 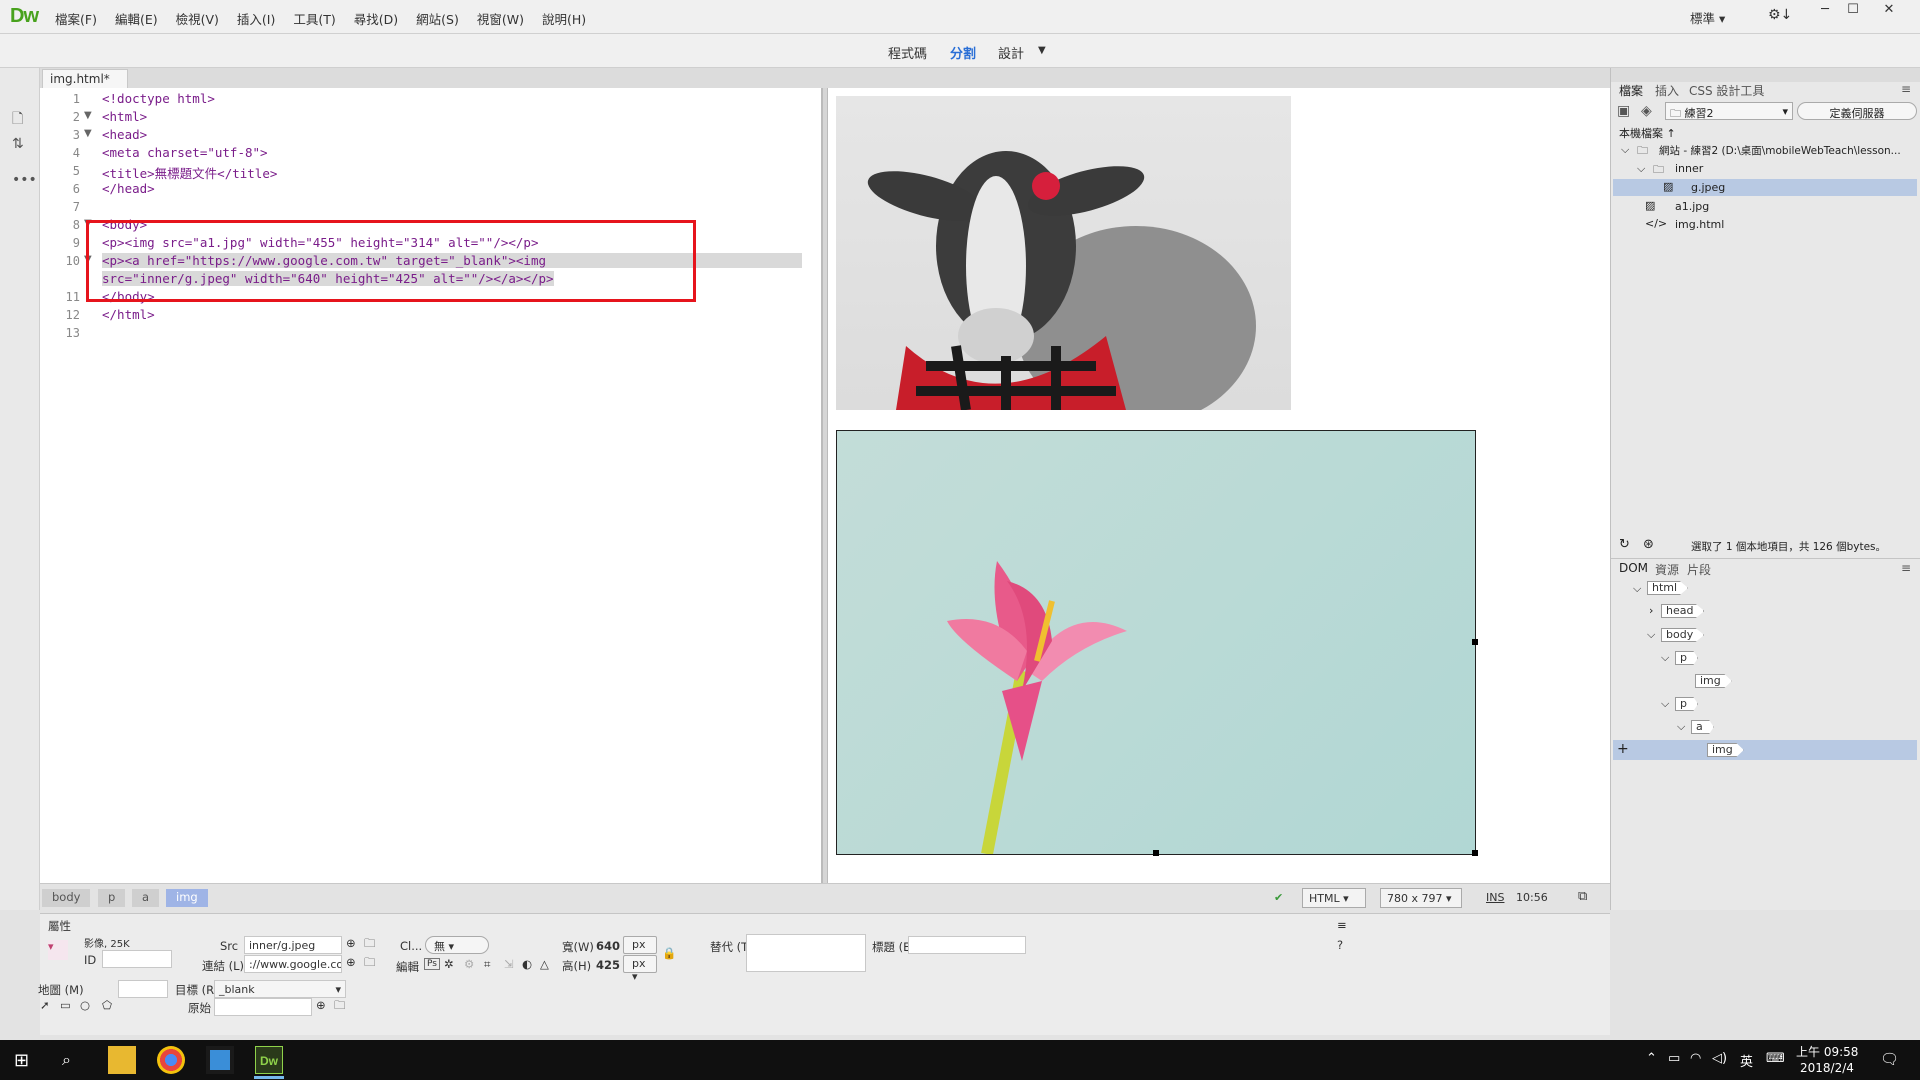 What do you see at coordinates (85, 84) in the screenshot?
I see `document-tab: img.html* ✕` at bounding box center [85, 84].